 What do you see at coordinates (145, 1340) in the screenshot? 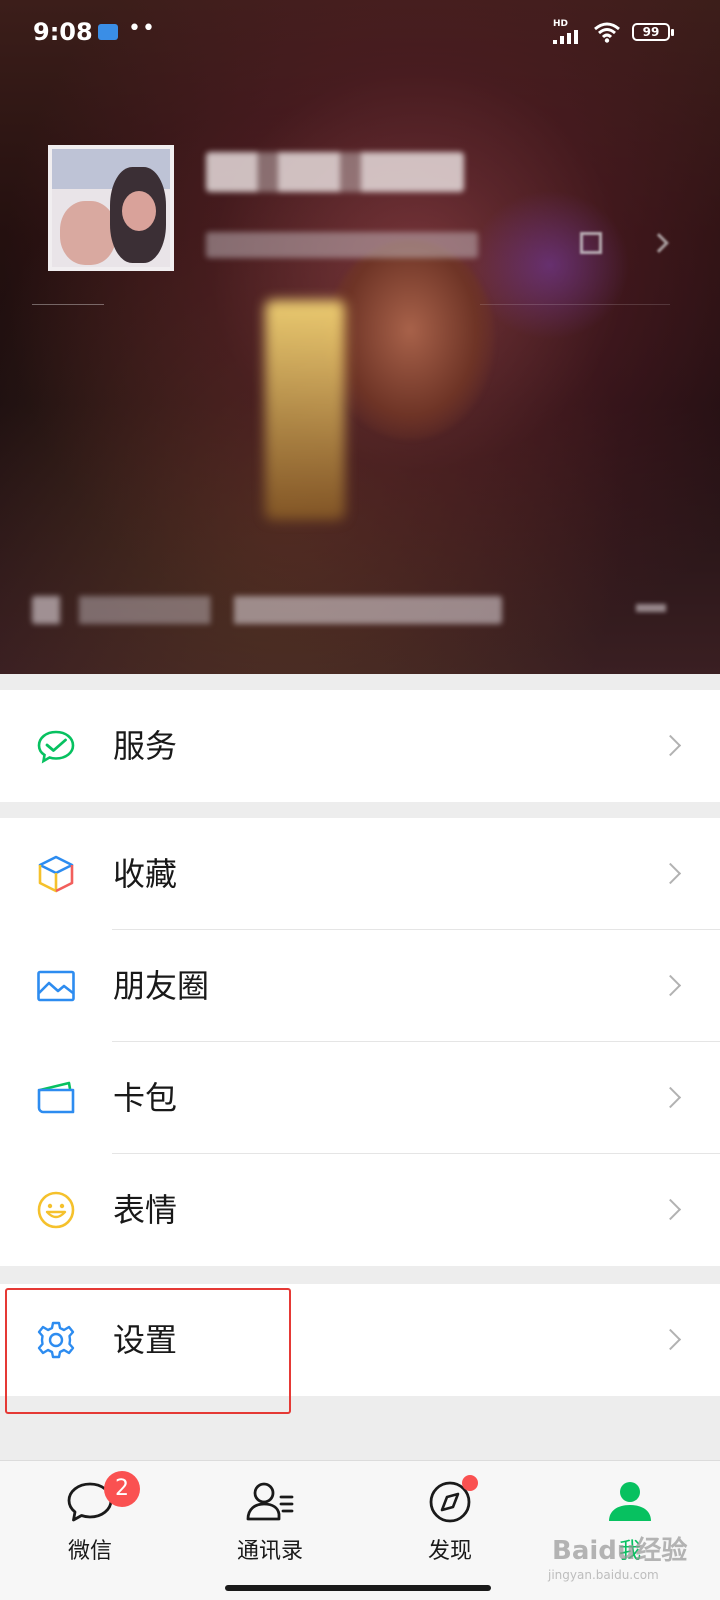
I see `menu-item-label: 设置` at bounding box center [145, 1340].